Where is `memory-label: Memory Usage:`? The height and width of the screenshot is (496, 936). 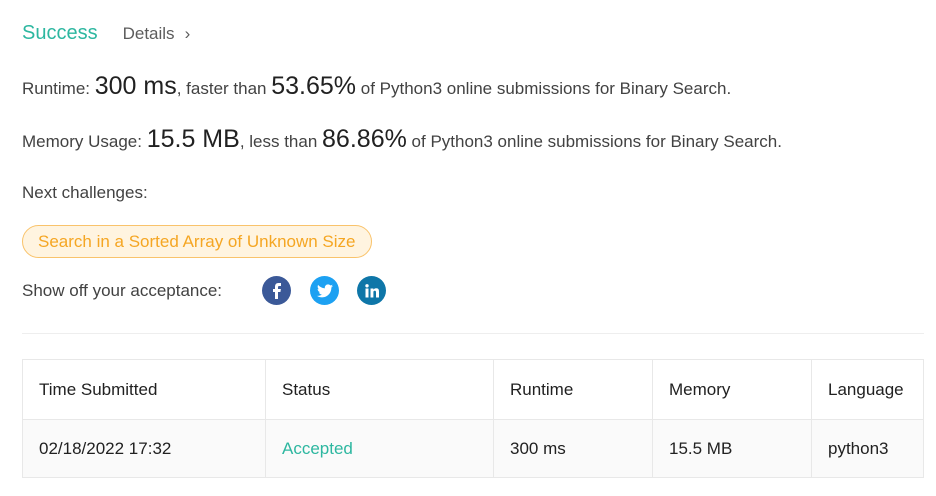 memory-label: Memory Usage: is located at coordinates (84, 141).